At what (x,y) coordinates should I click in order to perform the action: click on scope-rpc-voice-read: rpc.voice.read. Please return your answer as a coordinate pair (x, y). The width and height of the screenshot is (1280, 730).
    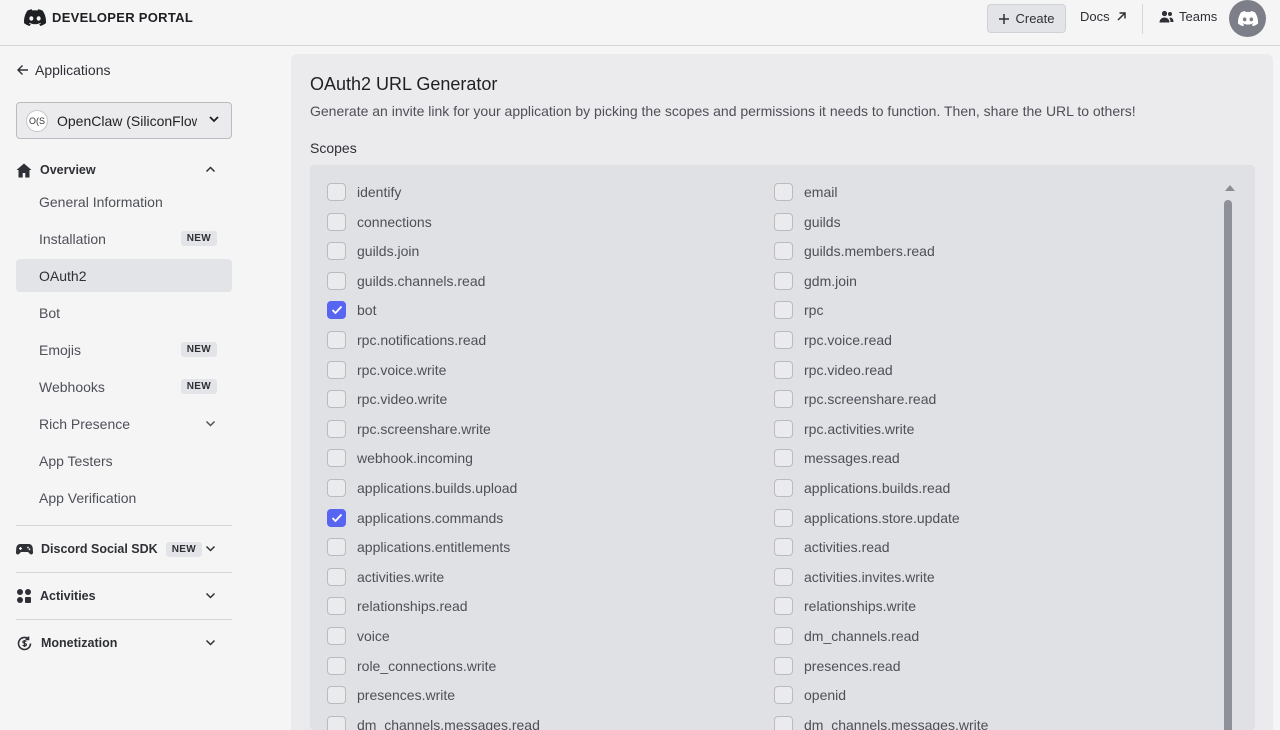
    Looking at the image, I should click on (833, 340).